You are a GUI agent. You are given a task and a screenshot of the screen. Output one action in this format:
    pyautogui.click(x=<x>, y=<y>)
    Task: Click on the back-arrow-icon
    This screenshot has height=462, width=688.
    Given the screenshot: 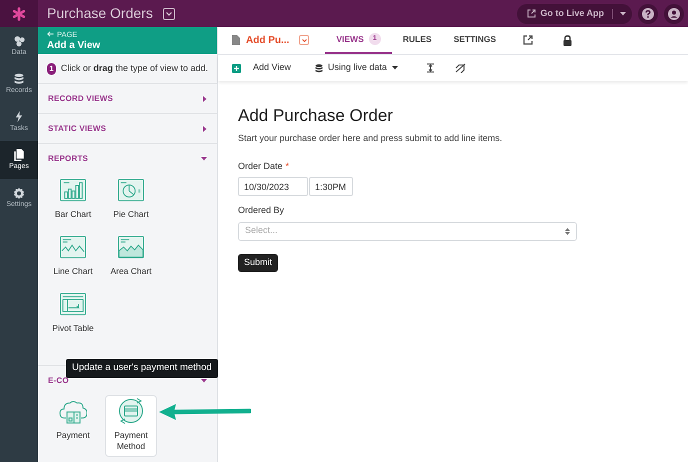 What is the action you would take?
    pyautogui.click(x=50, y=34)
    